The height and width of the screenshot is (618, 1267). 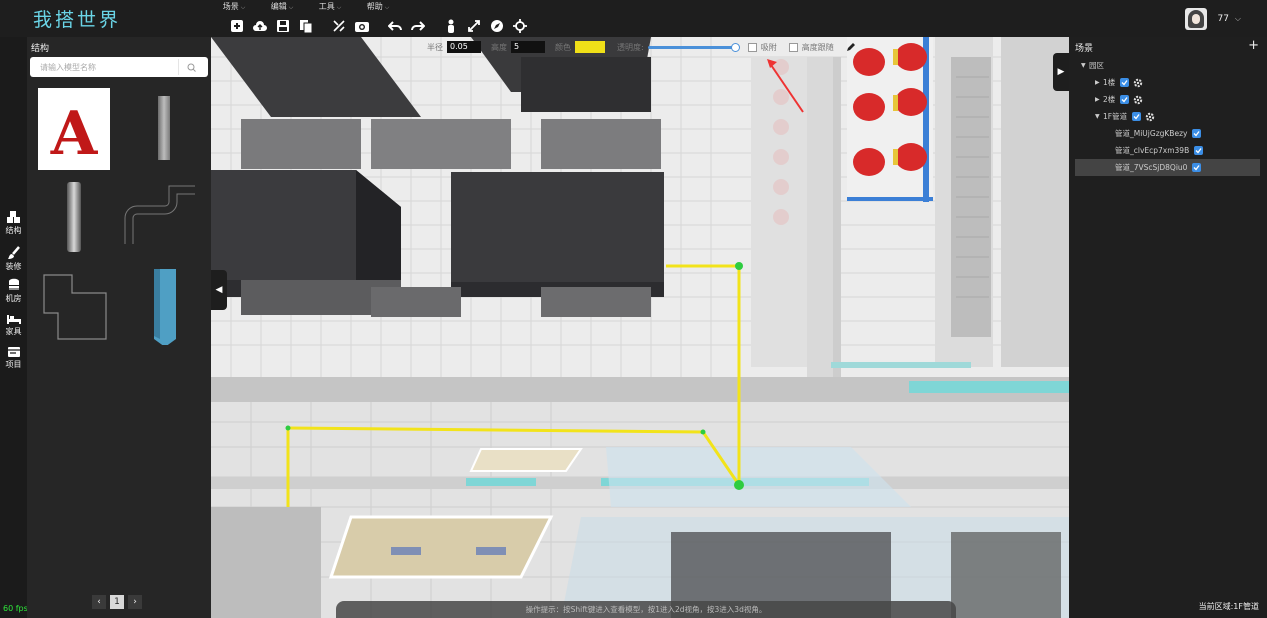 I want to click on tree-item-floor-2: ▶ 2楼, so click(x=1164, y=99).